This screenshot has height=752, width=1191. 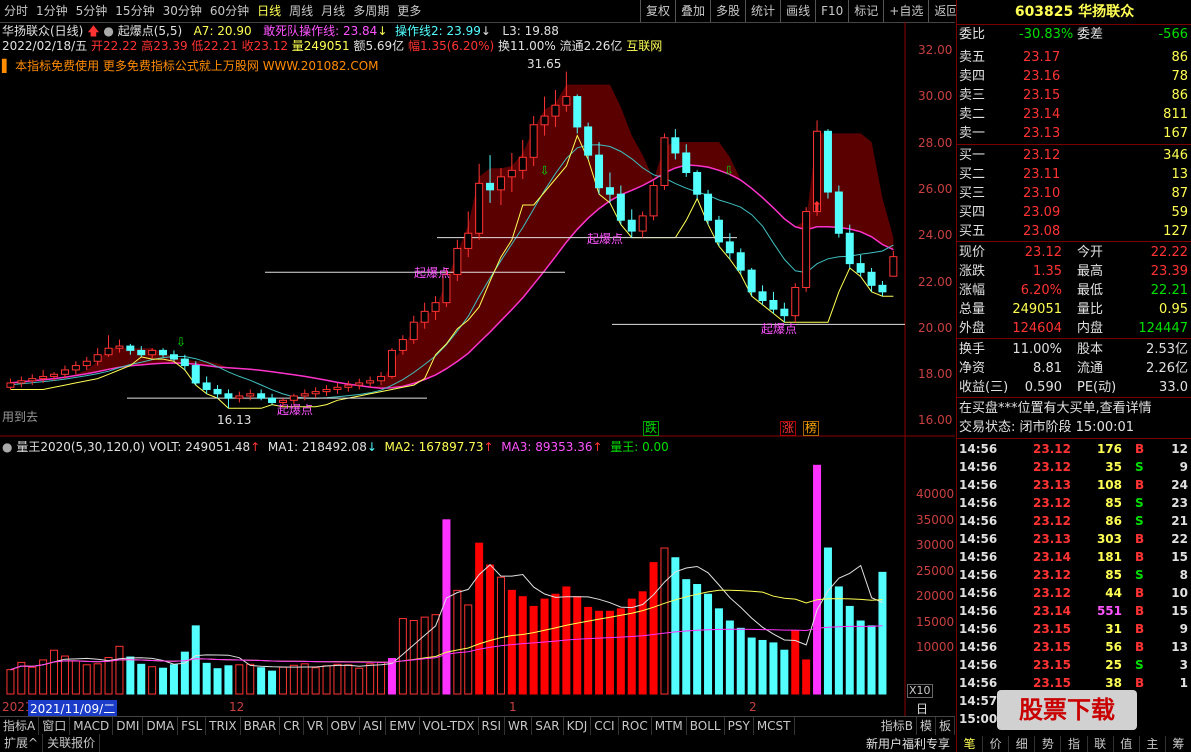 I want to click on stock-title: 603825 华扬联众, so click(x=1074, y=12).